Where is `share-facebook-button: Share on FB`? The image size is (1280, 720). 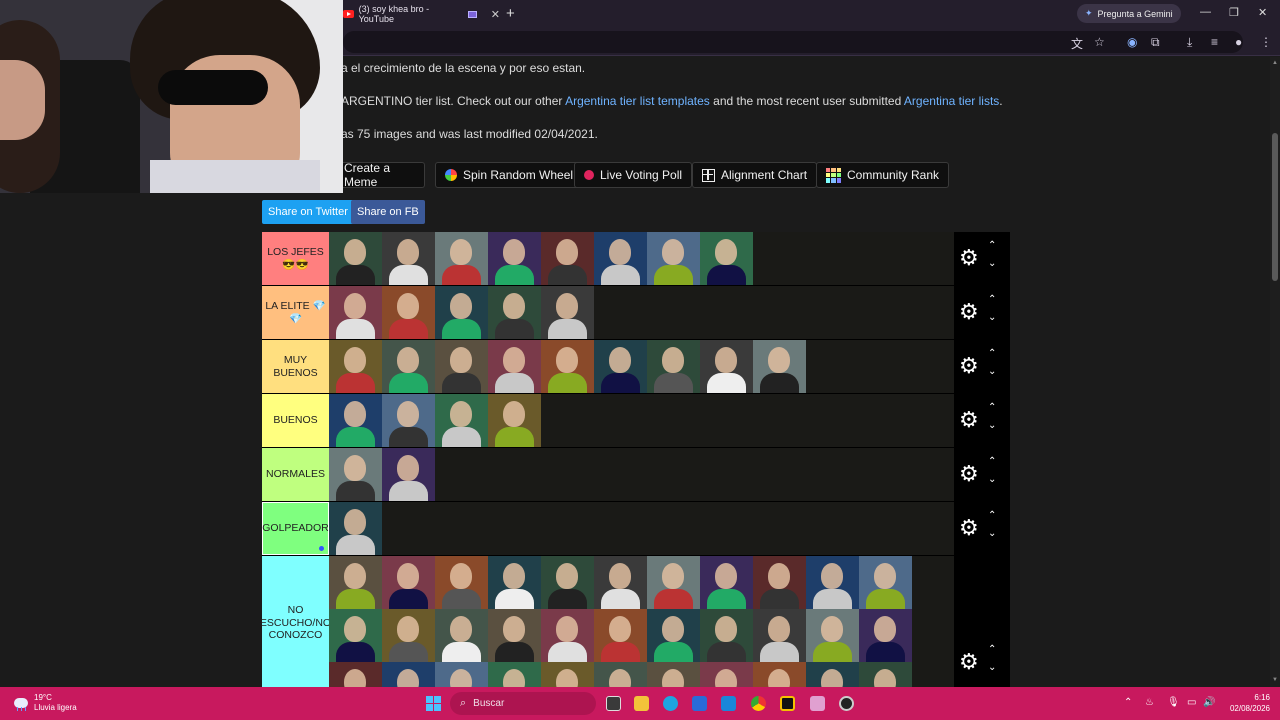
share-facebook-button: Share on FB is located at coordinates (388, 212).